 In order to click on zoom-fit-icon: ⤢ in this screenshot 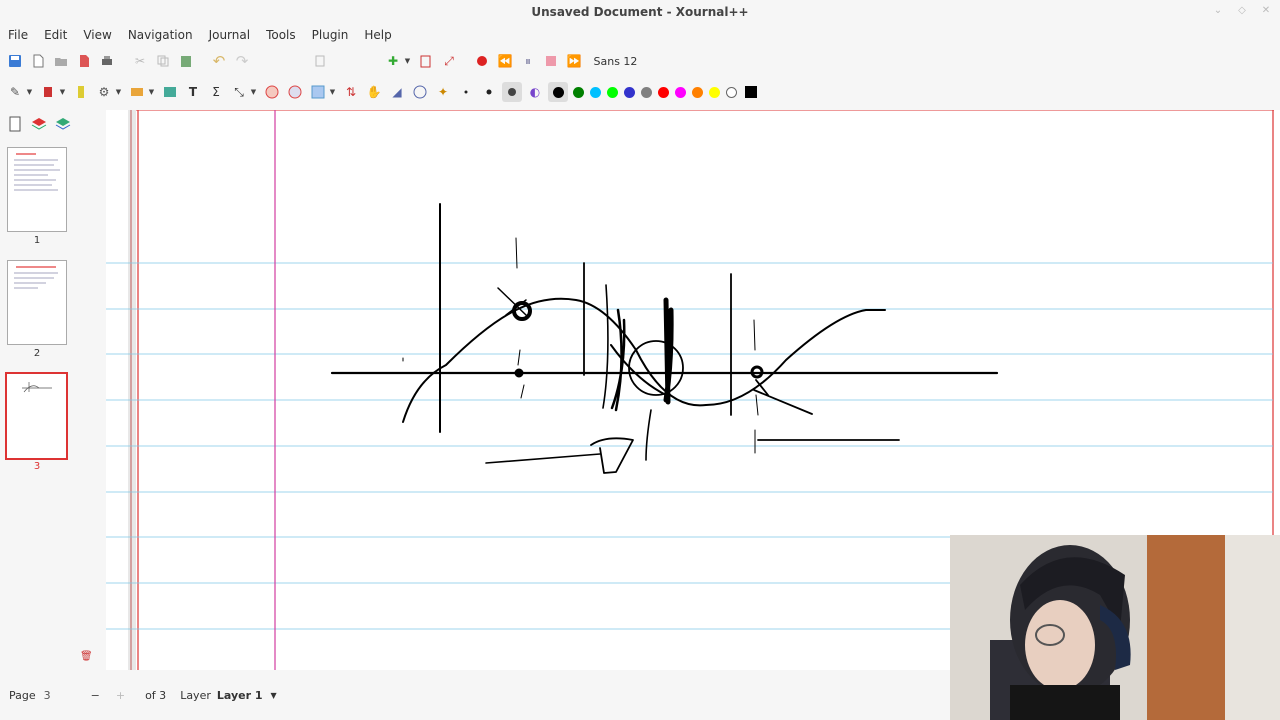, I will do `click(449, 61)`.